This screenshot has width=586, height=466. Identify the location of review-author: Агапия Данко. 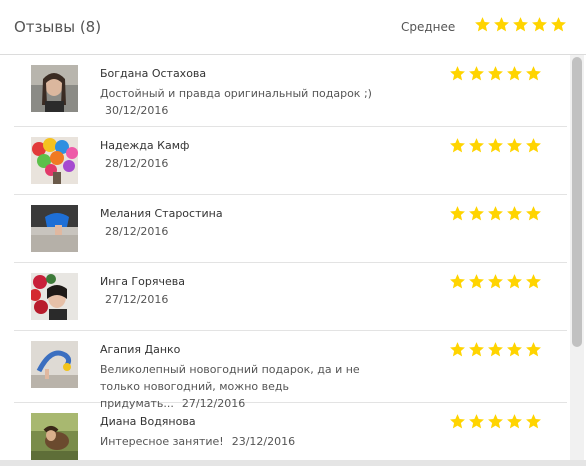
(140, 349).